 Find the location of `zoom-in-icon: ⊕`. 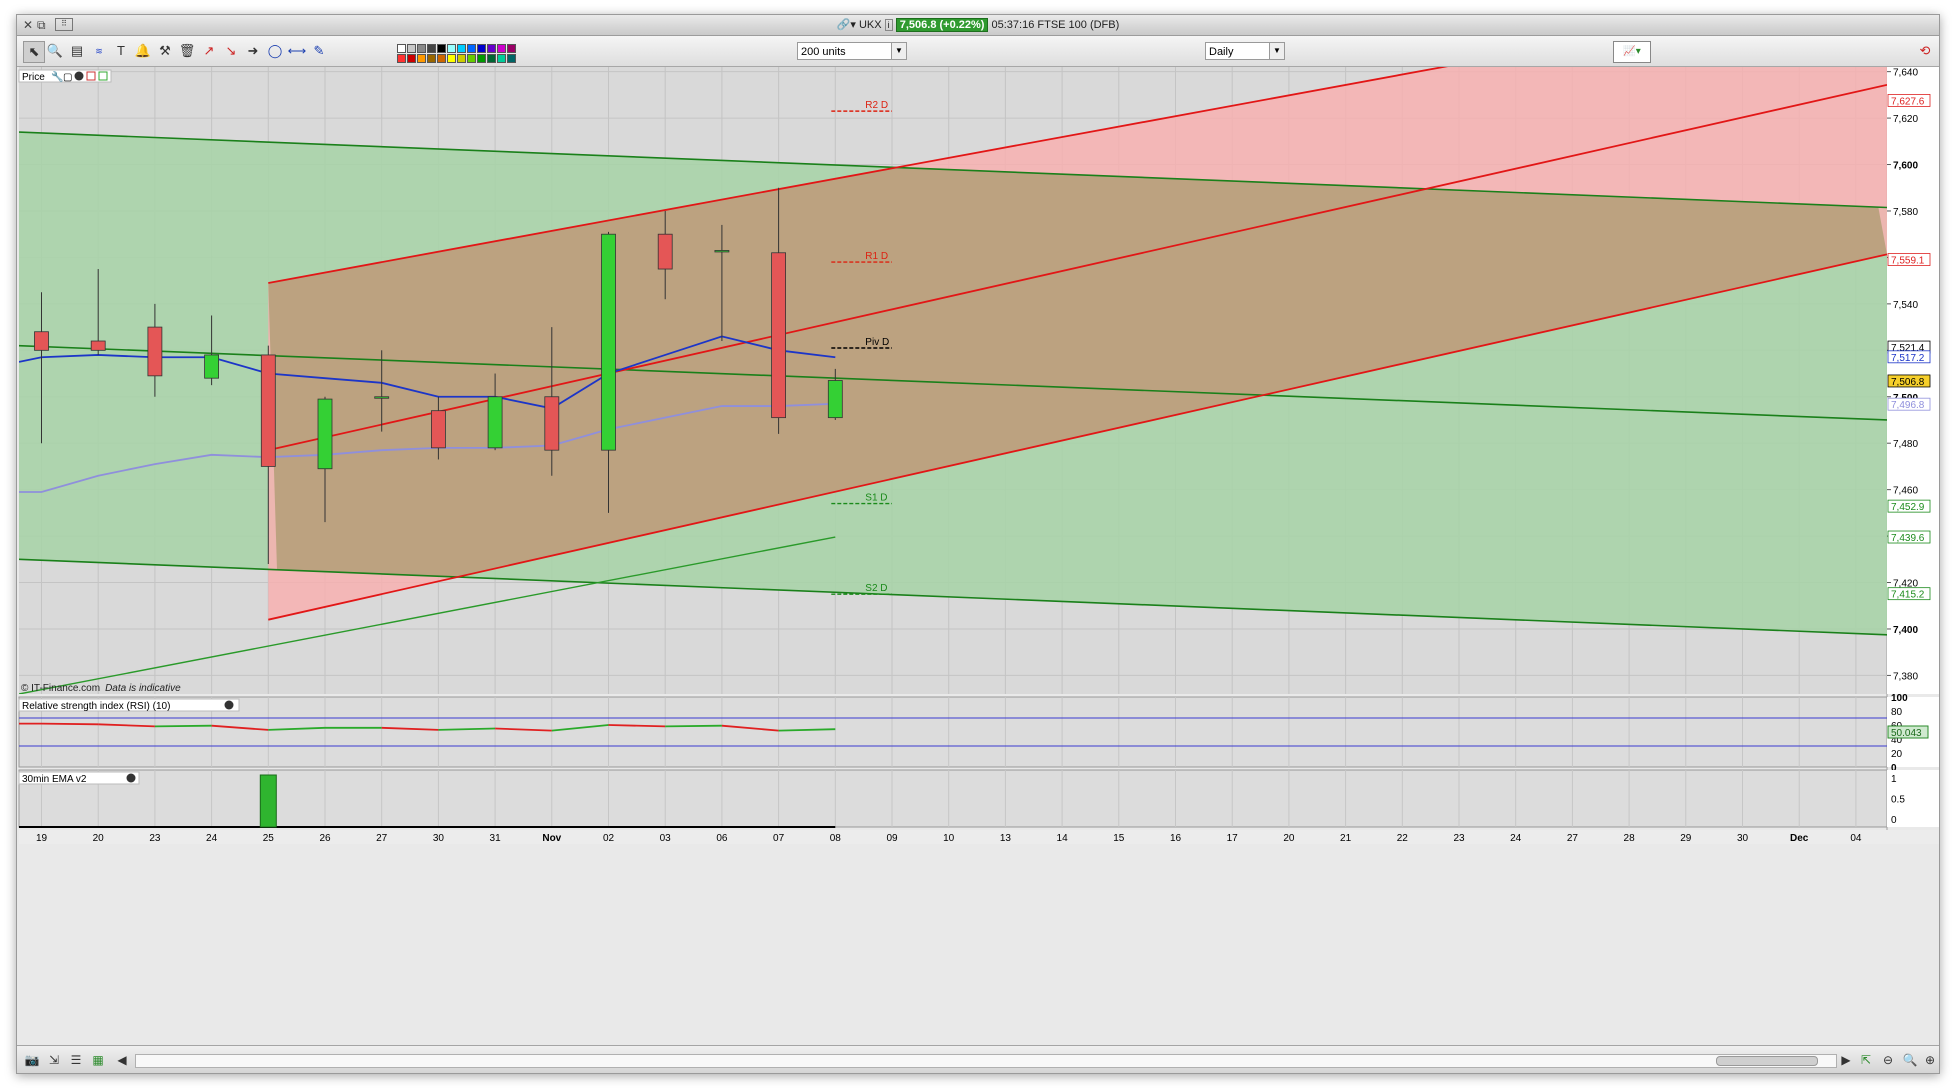

zoom-in-icon: ⊕ is located at coordinates (1930, 1060).